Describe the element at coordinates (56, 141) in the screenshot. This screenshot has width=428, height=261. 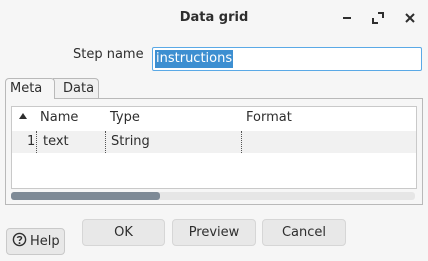
I see `cell-name: text` at that location.